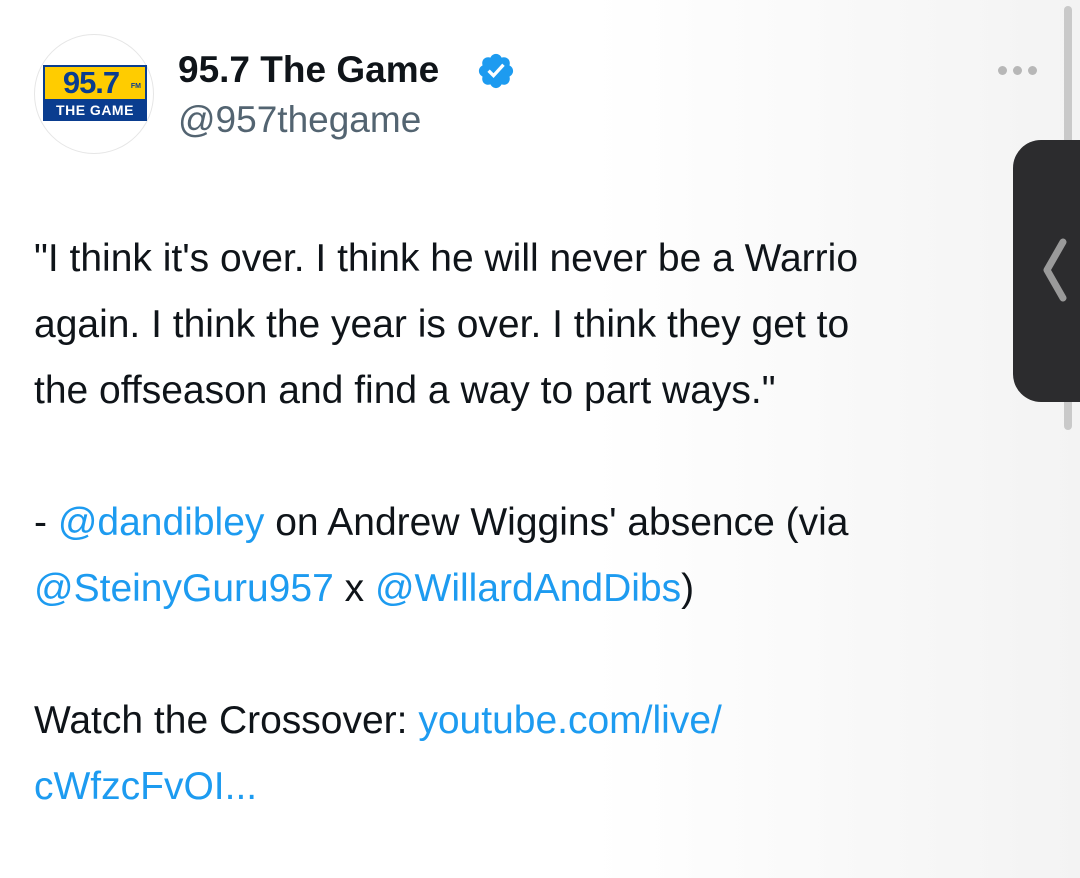 This screenshot has height=878, width=1080. I want to click on side-panel-handle, so click(1046, 271).